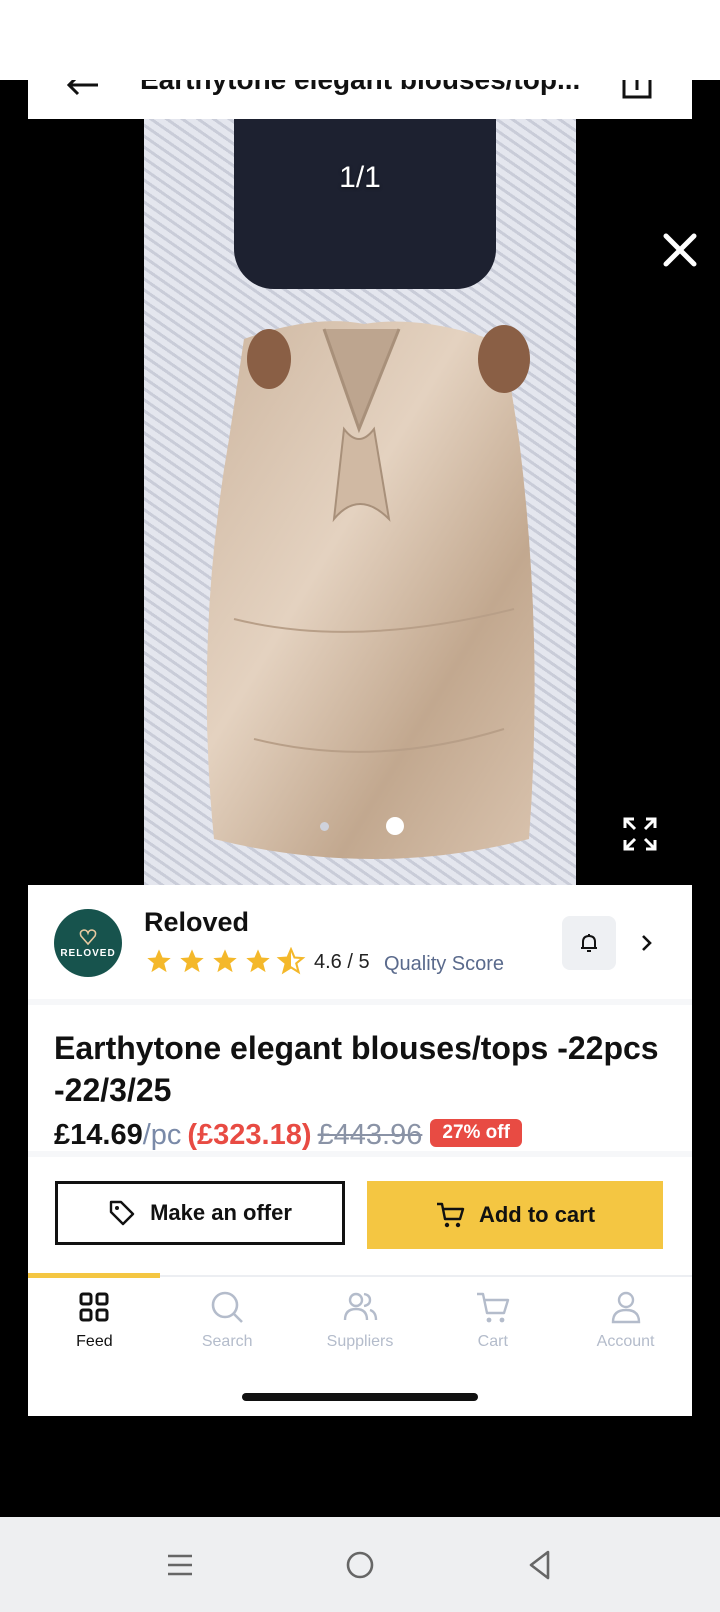  I want to click on seller-name: Reloved, so click(196, 922).